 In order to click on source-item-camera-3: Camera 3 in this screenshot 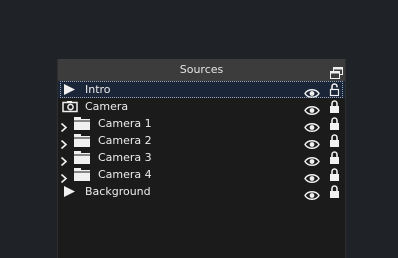, I will do `click(201, 158)`.